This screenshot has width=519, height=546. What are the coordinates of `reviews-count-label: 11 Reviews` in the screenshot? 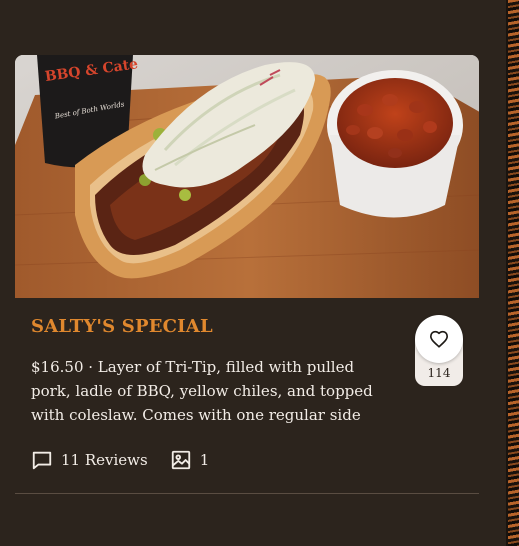 It's located at (104, 460).